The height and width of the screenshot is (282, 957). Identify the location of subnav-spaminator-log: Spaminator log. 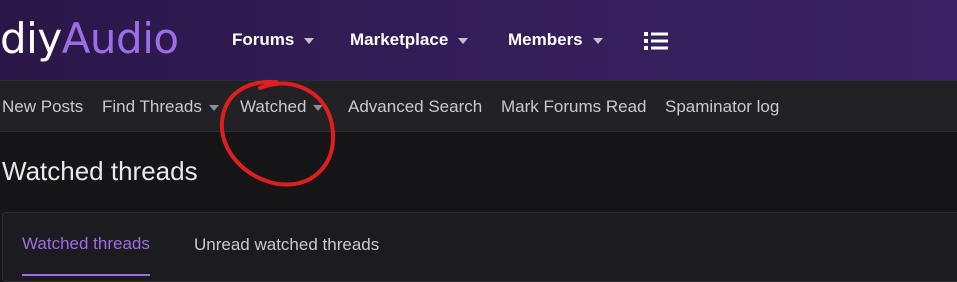
(722, 107).